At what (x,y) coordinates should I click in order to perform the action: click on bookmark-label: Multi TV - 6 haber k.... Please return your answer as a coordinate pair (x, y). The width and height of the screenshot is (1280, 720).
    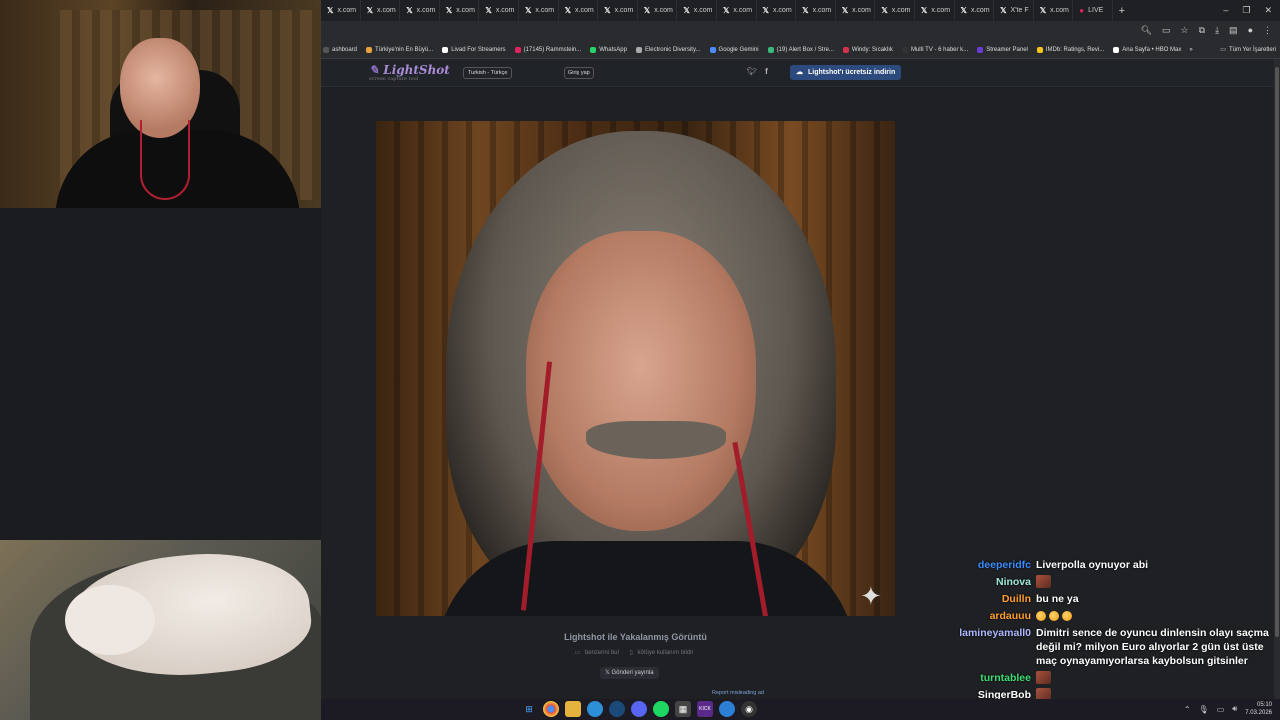
    Looking at the image, I should click on (939, 49).